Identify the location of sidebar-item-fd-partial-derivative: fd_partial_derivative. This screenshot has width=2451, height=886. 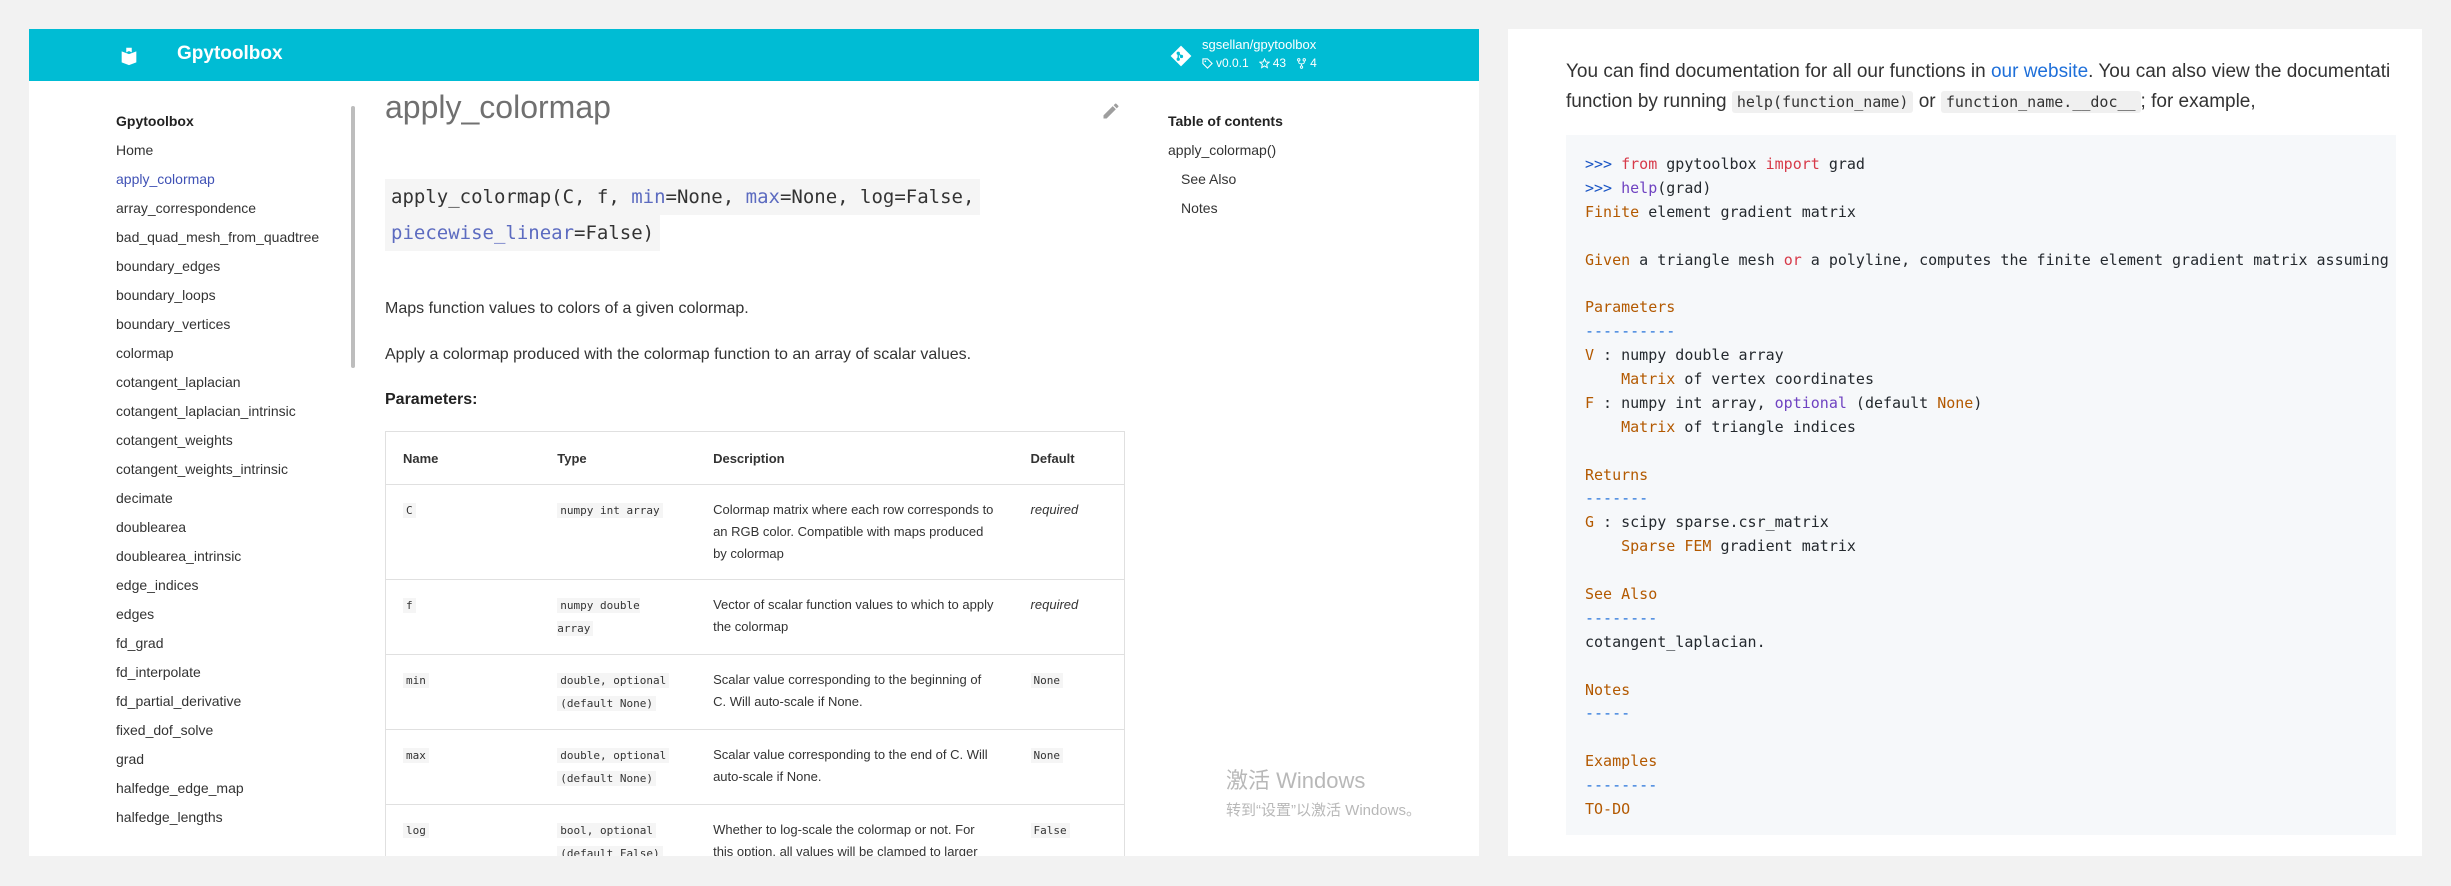
(236, 701).